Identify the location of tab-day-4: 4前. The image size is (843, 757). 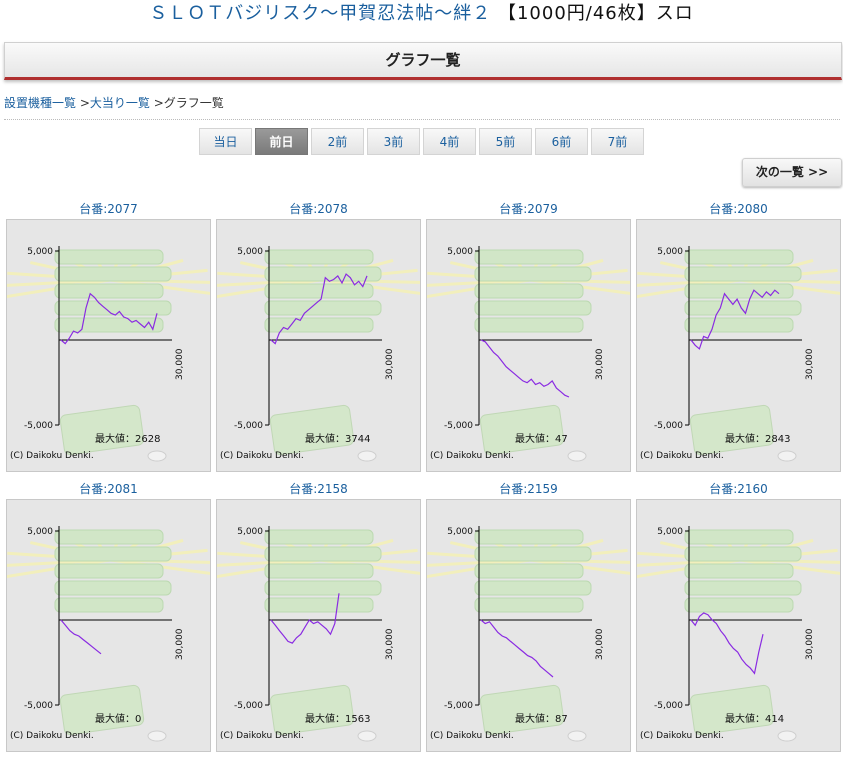
(449, 141).